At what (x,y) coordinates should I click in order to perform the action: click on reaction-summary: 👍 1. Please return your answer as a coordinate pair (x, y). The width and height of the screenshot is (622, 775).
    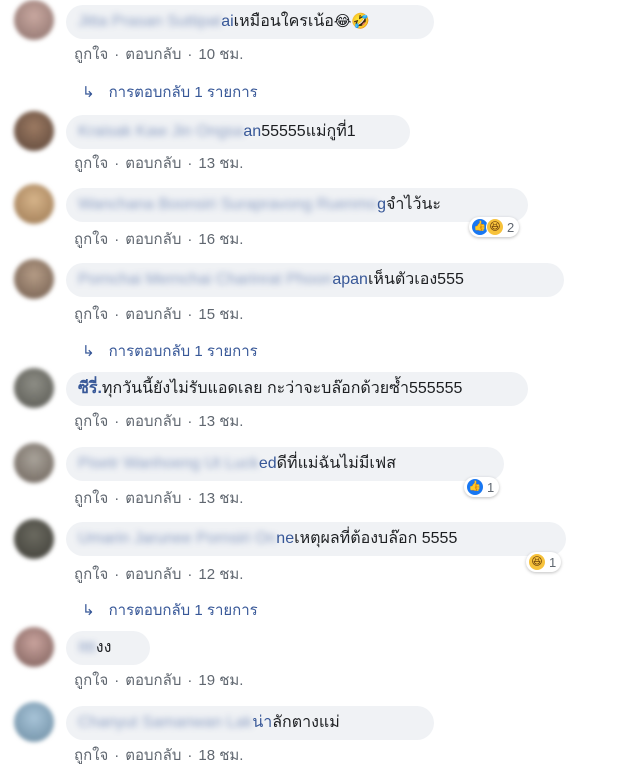
    Looking at the image, I should click on (482, 487).